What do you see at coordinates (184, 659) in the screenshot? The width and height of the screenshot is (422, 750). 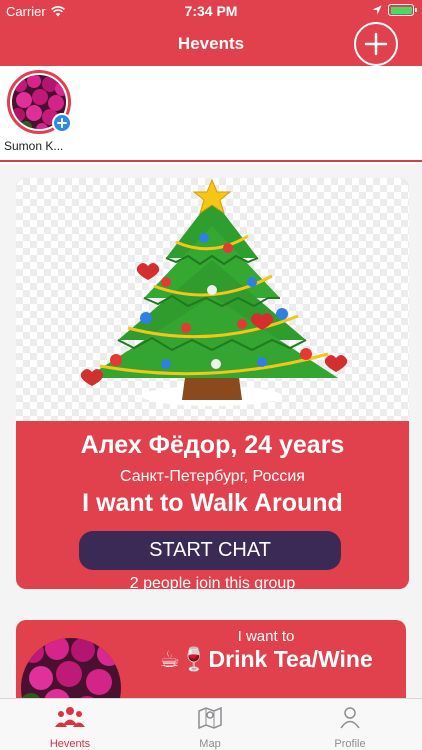 I see `tea-wine-icon: ☕🍷` at bounding box center [184, 659].